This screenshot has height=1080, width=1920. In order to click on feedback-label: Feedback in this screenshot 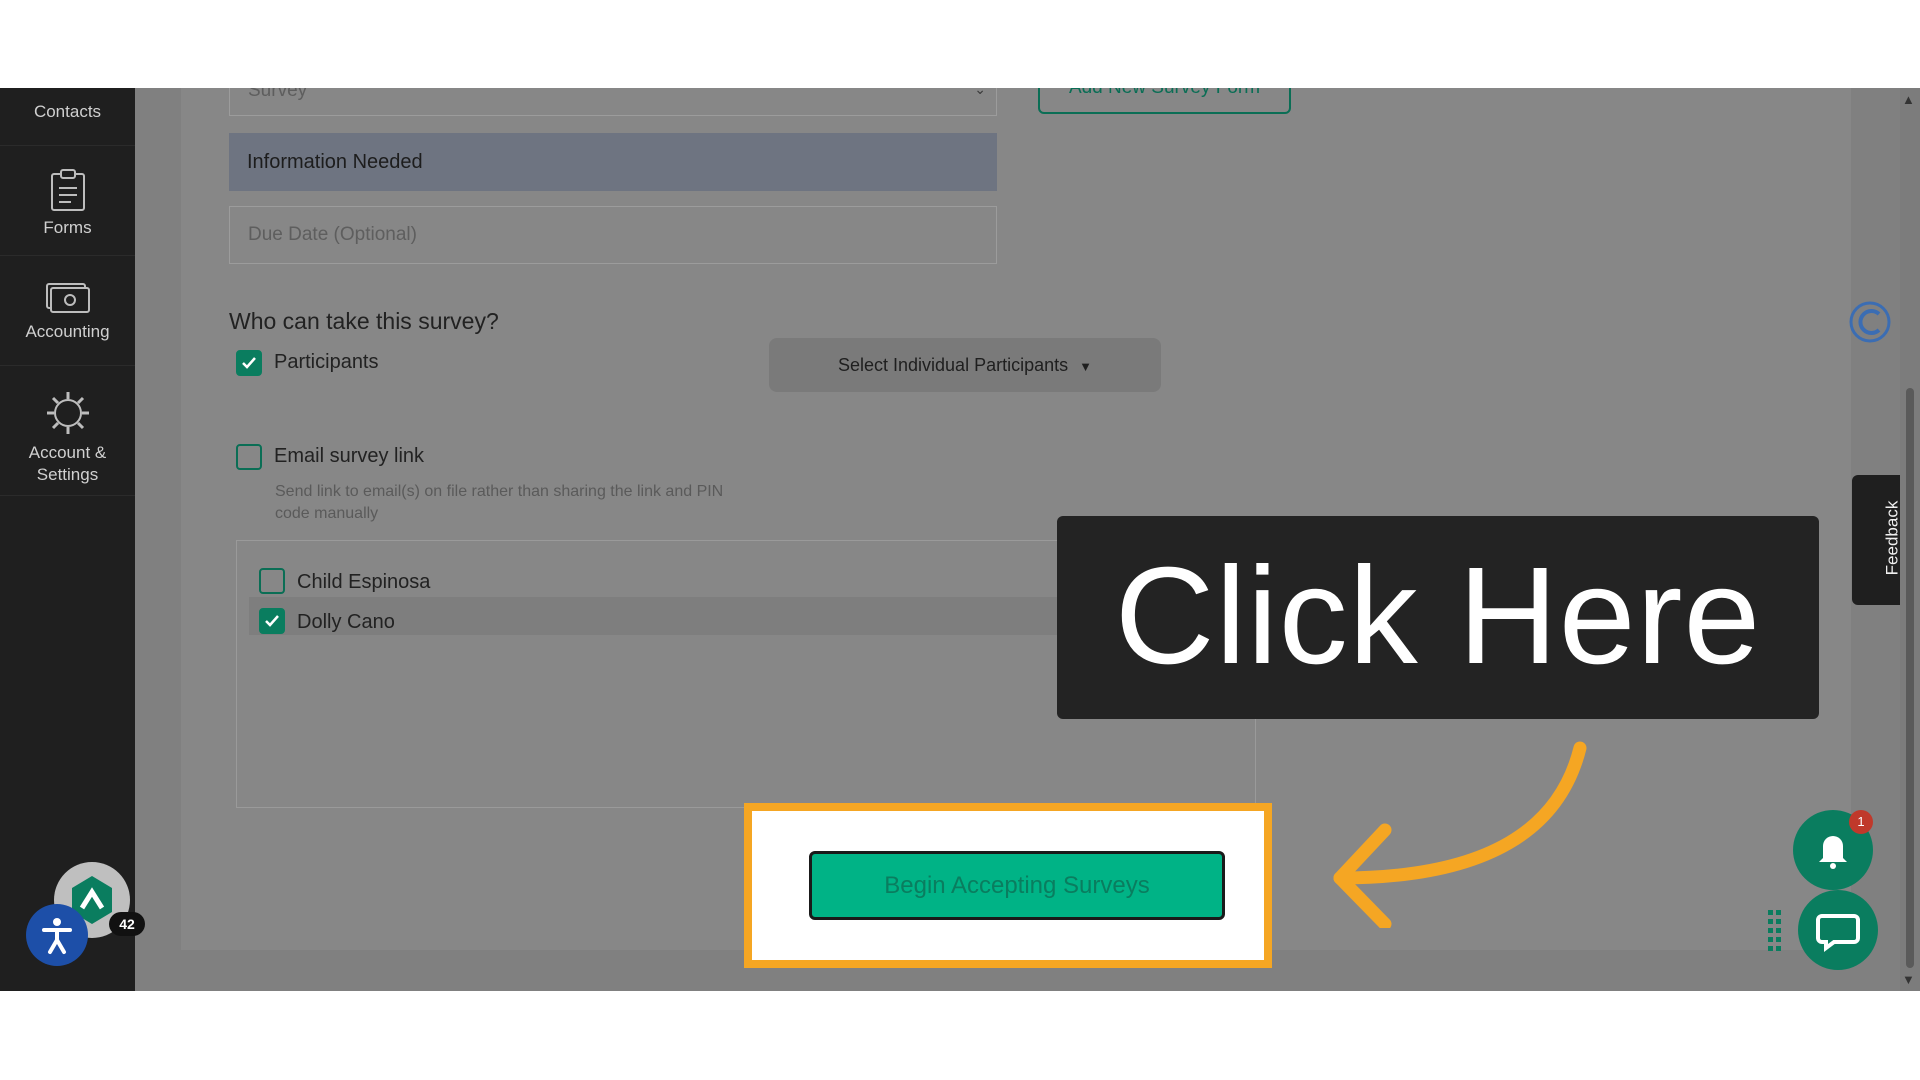, I will do `click(1892, 538)`.